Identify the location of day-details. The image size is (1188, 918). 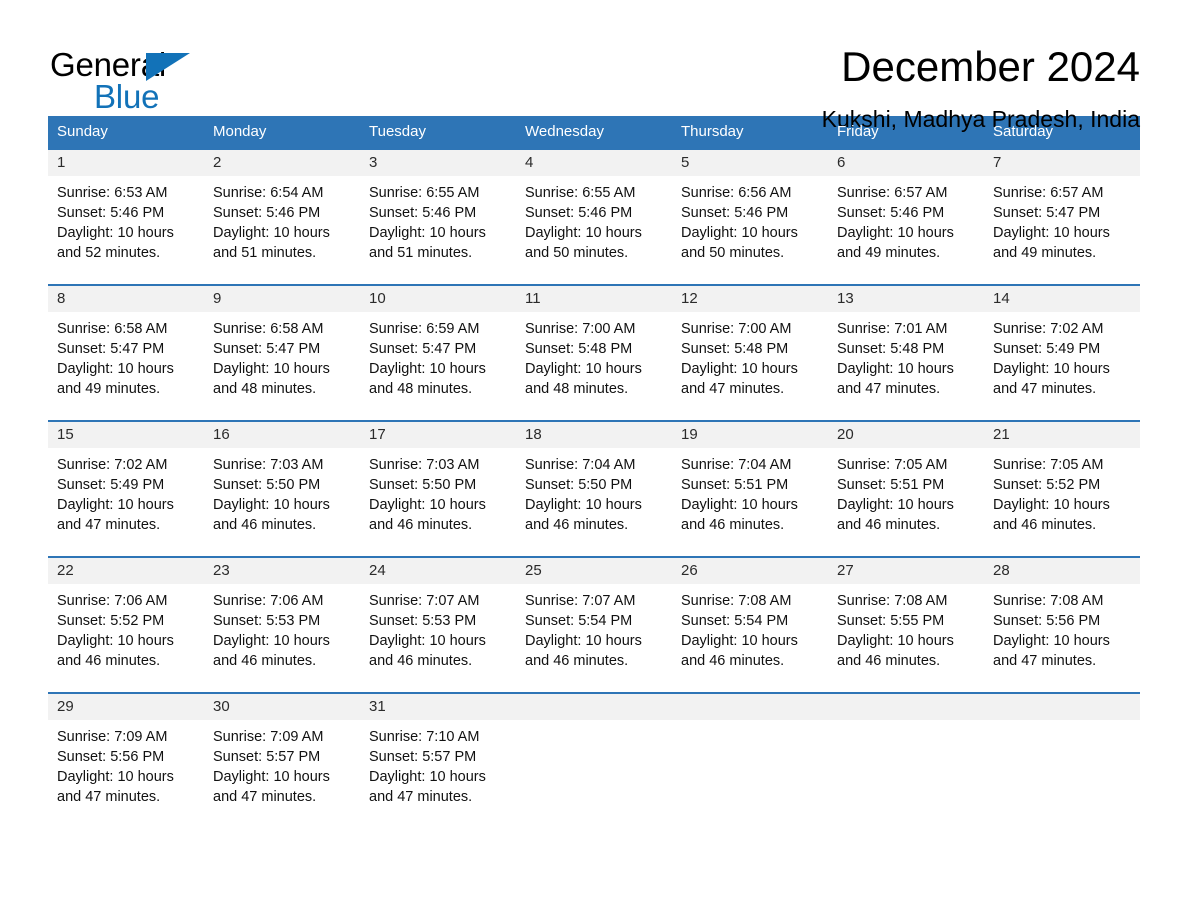
(750, 723).